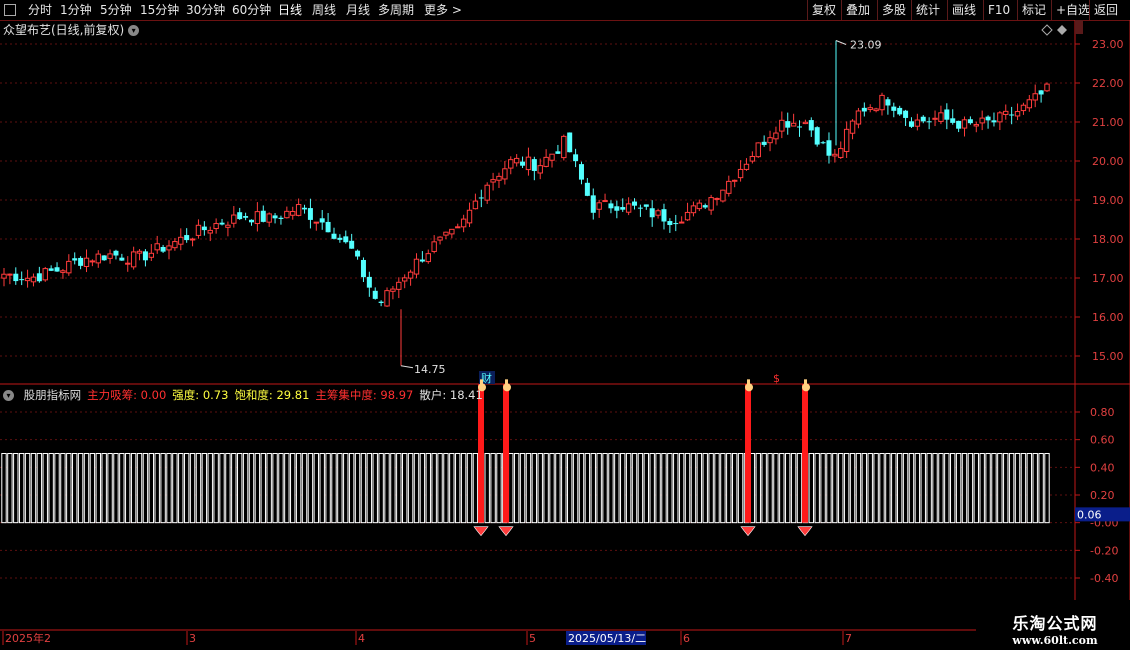 The image size is (1130, 650). Describe the element at coordinates (1108, 278) in the screenshot. I see `price-tick-label: 17.00` at that location.